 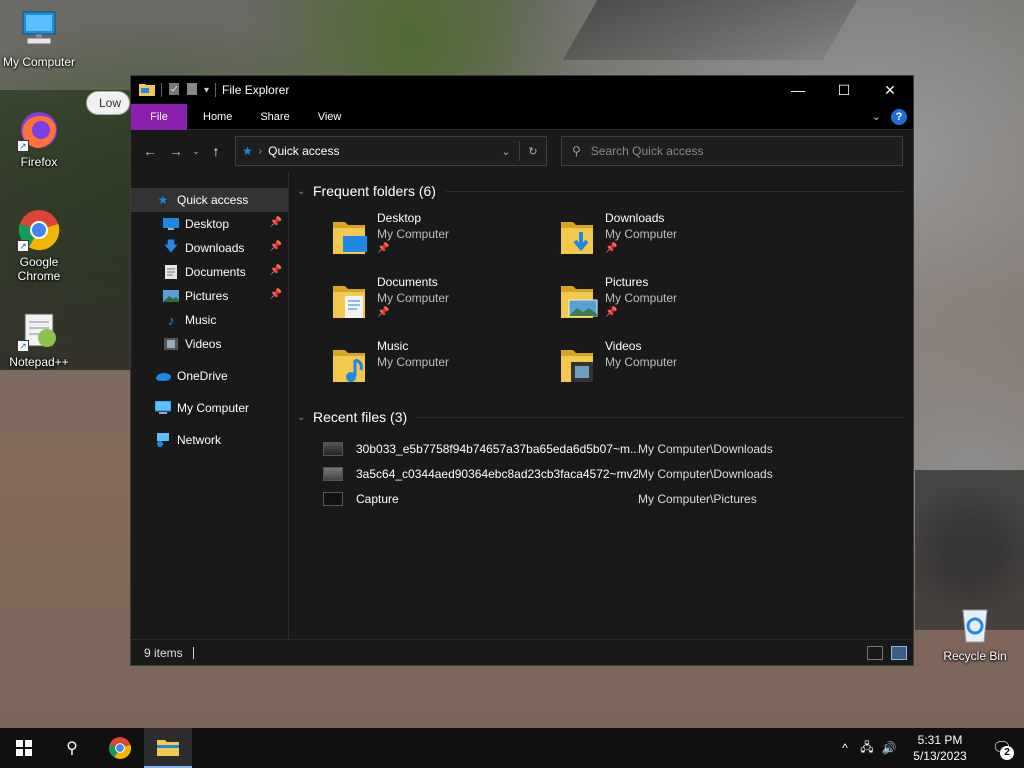 I want to click on window-title: File Explorer, so click(x=256, y=90).